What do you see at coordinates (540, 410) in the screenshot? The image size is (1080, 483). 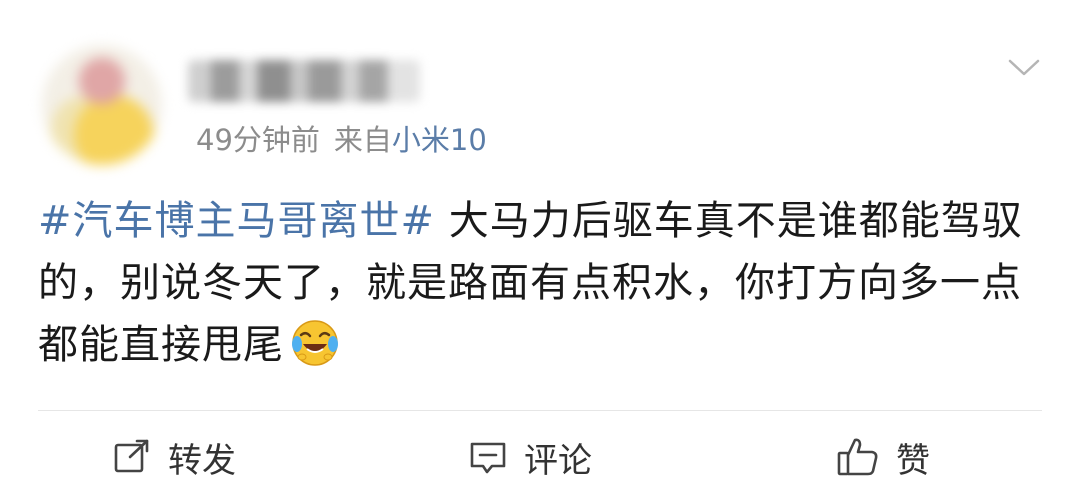 I see `divider` at bounding box center [540, 410].